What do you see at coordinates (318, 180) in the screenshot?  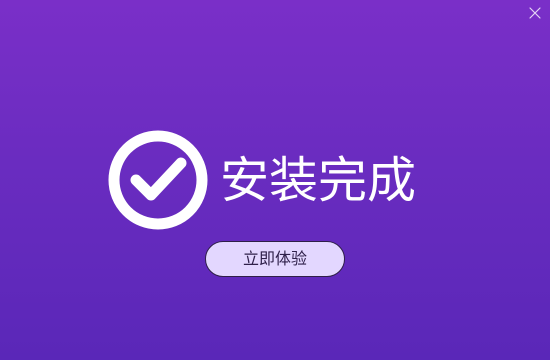 I see `page-title: 安装完成` at bounding box center [318, 180].